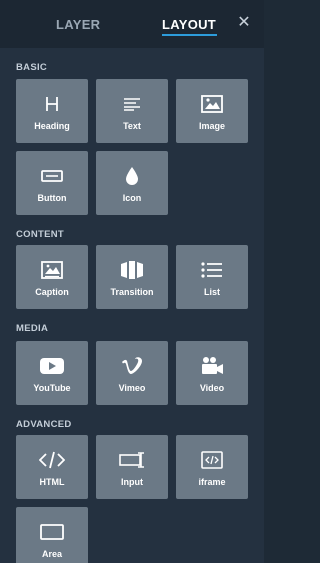  Describe the element at coordinates (132, 388) in the screenshot. I see `tile-label: Vimeo` at that location.